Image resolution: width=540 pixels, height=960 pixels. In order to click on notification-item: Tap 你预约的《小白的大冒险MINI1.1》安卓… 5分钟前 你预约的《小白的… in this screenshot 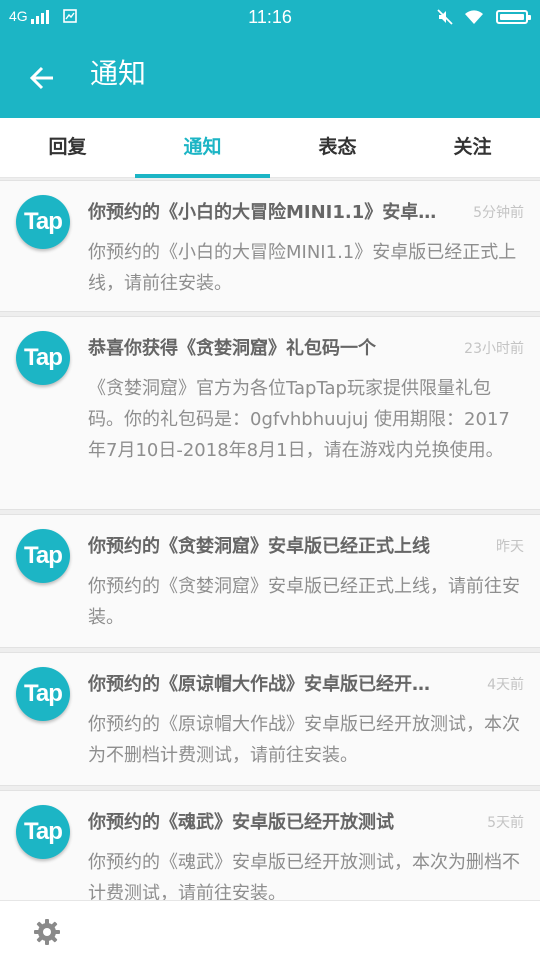, I will do `click(270, 246)`.